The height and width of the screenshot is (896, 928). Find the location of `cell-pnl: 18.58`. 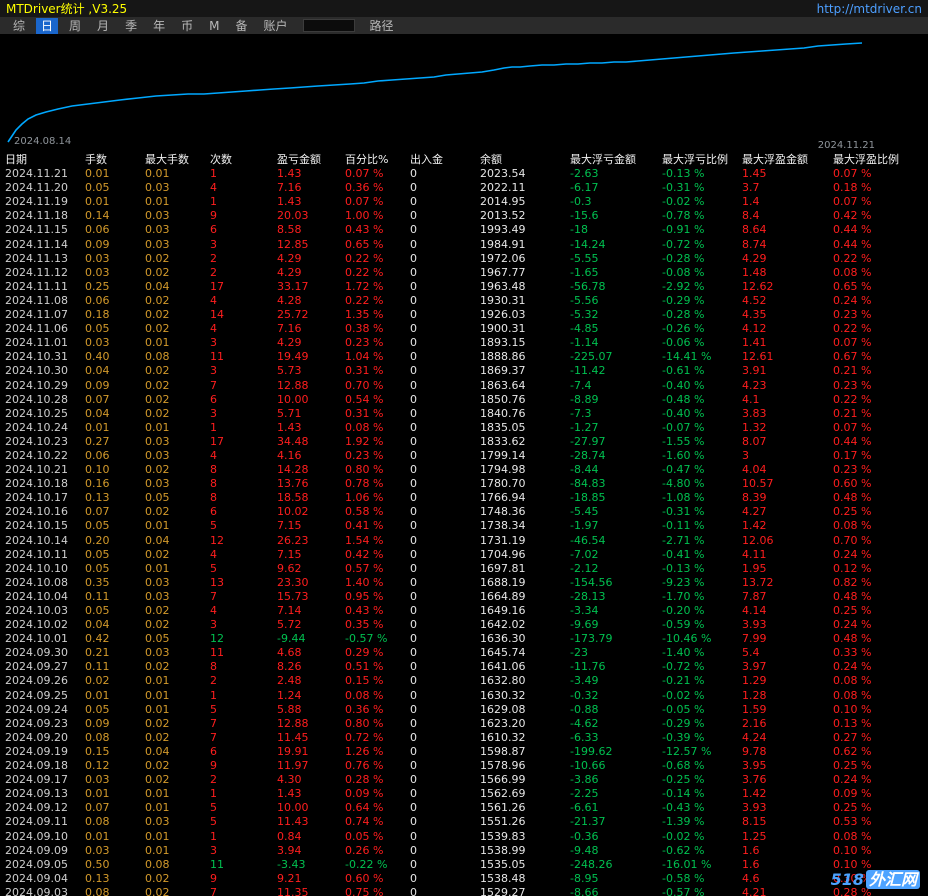

cell-pnl: 18.58 is located at coordinates (293, 498).